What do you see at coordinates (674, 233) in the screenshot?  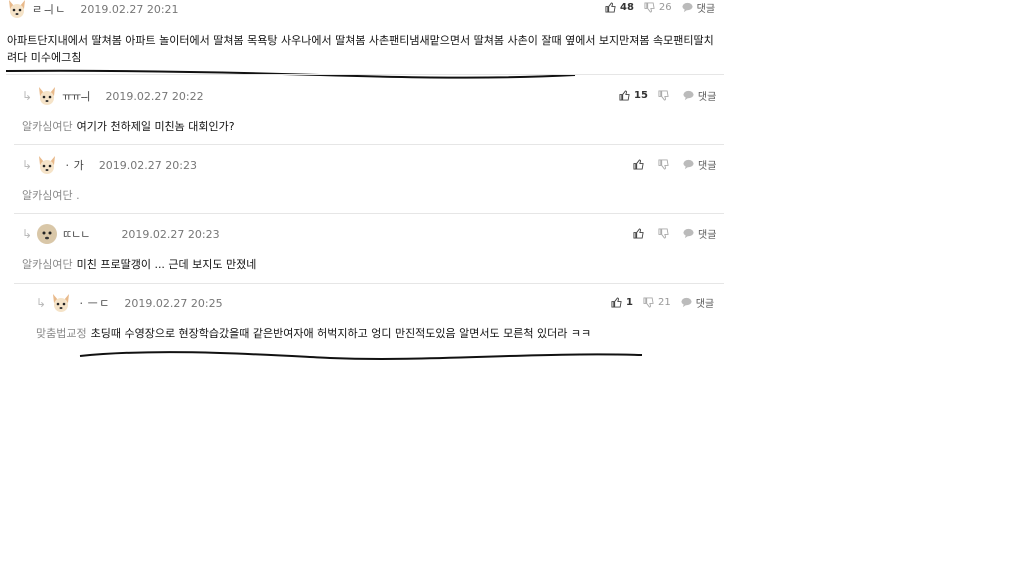 I see `comment-4-actions: 댓글` at bounding box center [674, 233].